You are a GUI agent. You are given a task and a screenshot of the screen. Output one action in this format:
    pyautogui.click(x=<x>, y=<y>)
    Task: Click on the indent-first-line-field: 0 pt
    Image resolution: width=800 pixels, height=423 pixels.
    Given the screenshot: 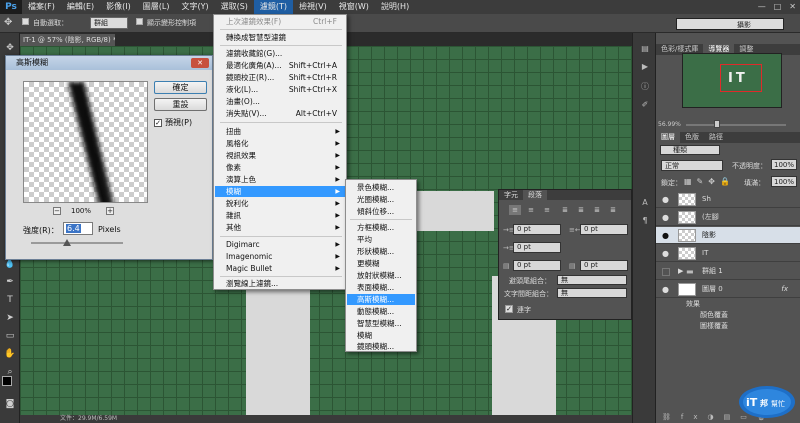 What is the action you would take?
    pyautogui.click(x=537, y=247)
    